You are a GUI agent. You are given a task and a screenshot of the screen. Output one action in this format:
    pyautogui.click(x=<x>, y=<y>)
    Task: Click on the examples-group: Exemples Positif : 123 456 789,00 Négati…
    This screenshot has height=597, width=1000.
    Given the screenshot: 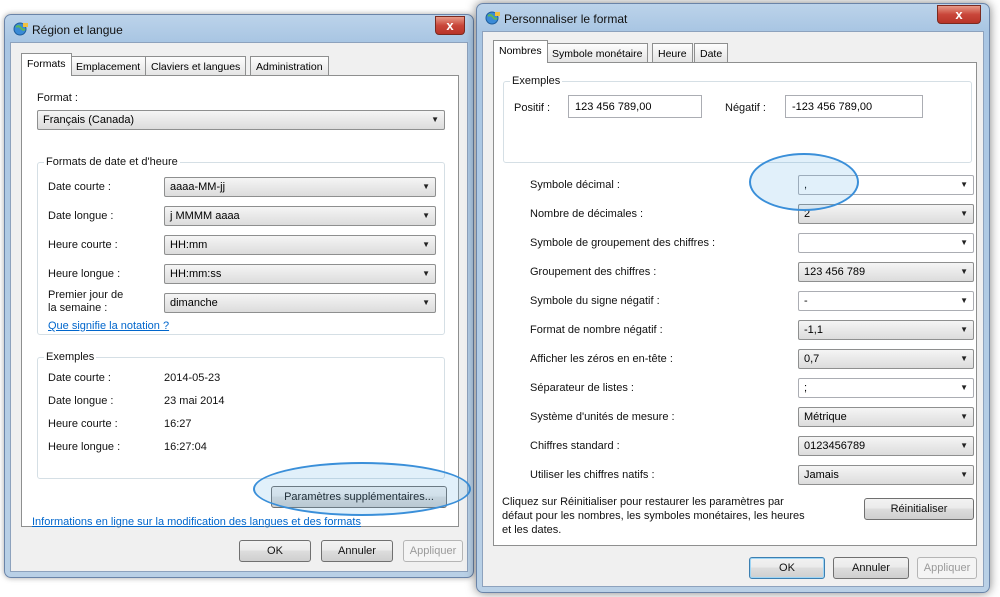 What is the action you would take?
    pyautogui.click(x=737, y=119)
    